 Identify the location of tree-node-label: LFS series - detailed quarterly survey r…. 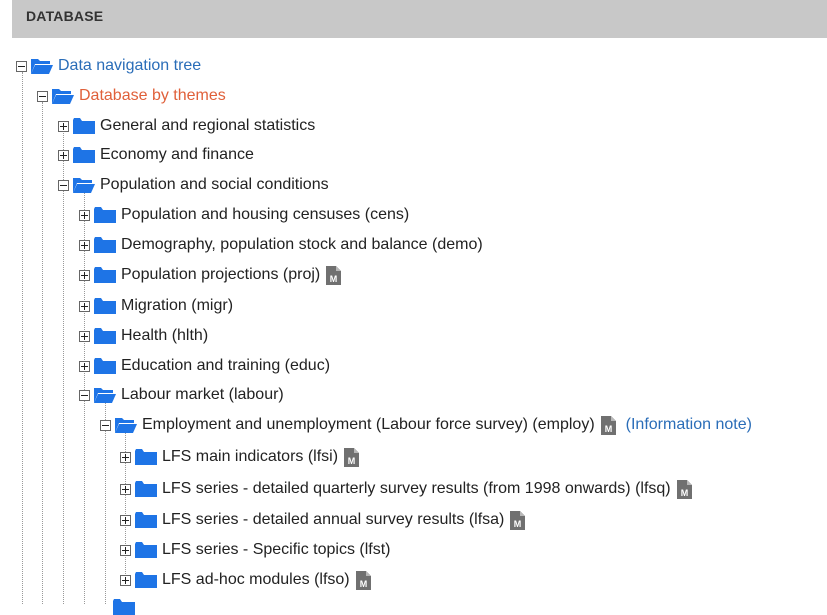
(416, 489).